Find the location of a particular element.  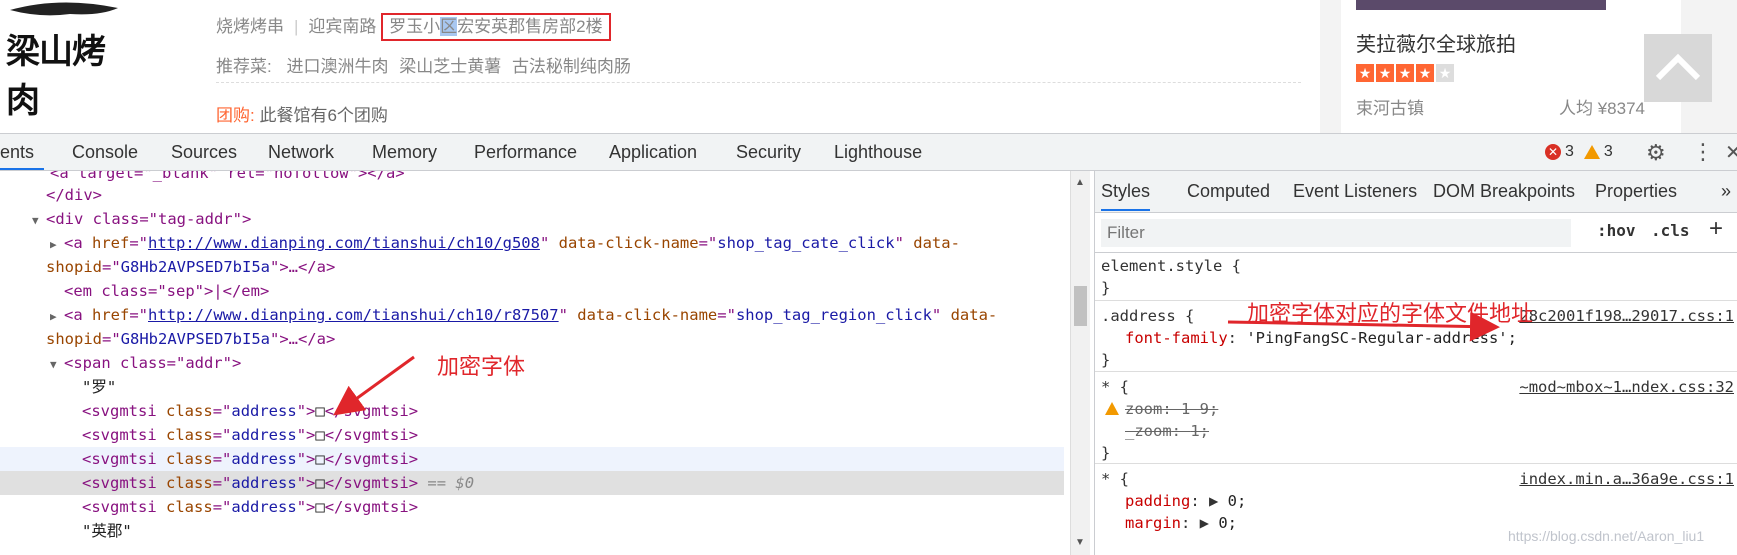

rule-close: } is located at coordinates (1106, 360).